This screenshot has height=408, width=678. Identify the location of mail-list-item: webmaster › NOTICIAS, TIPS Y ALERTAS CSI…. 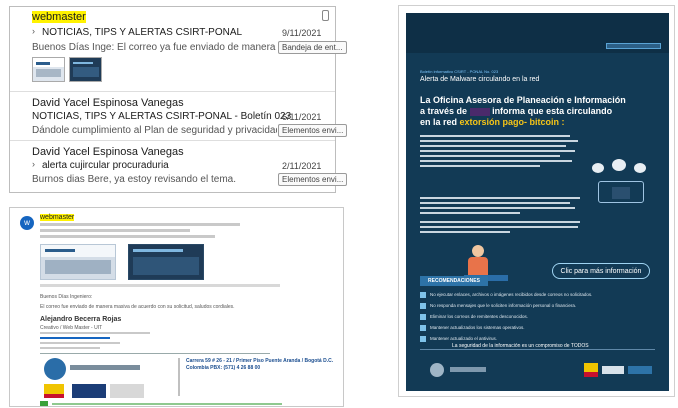
(178, 48).